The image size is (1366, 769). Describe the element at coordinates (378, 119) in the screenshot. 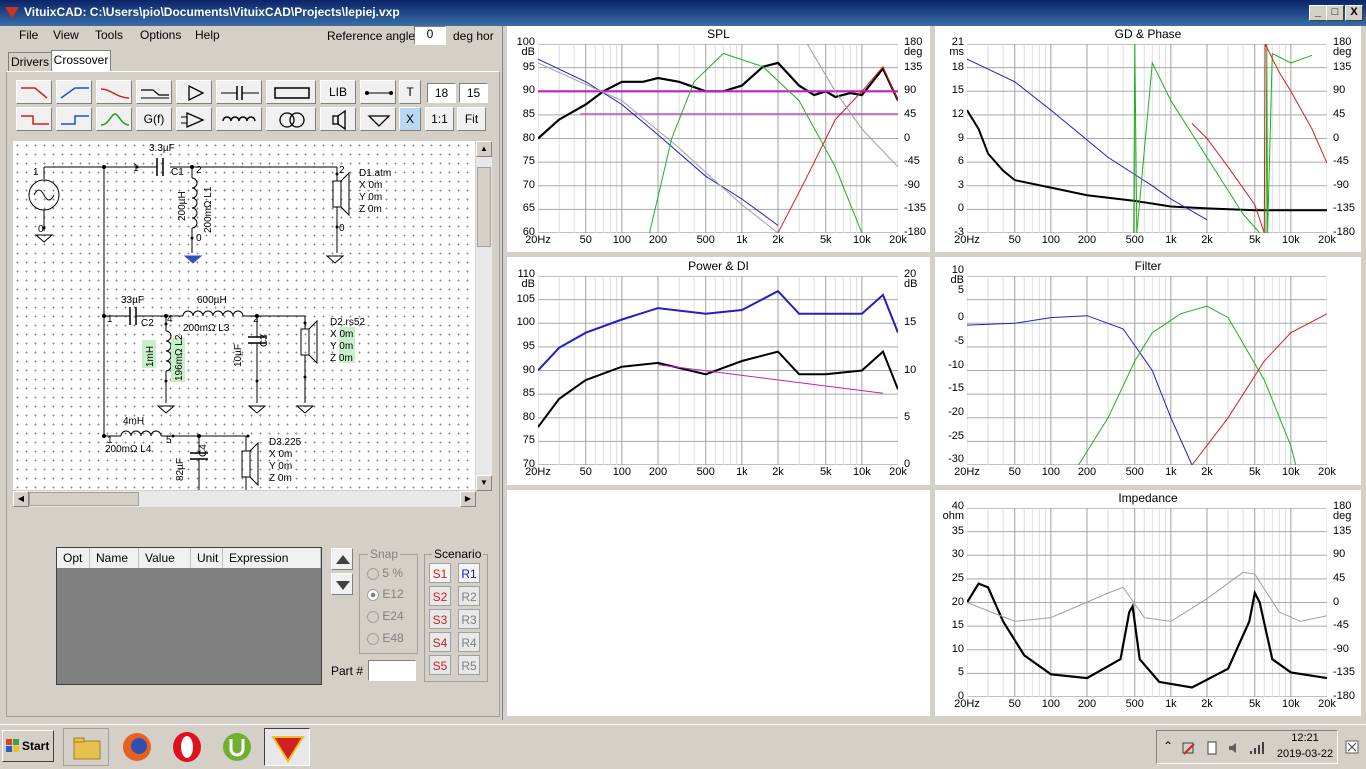

I see `ground-icon-button` at that location.